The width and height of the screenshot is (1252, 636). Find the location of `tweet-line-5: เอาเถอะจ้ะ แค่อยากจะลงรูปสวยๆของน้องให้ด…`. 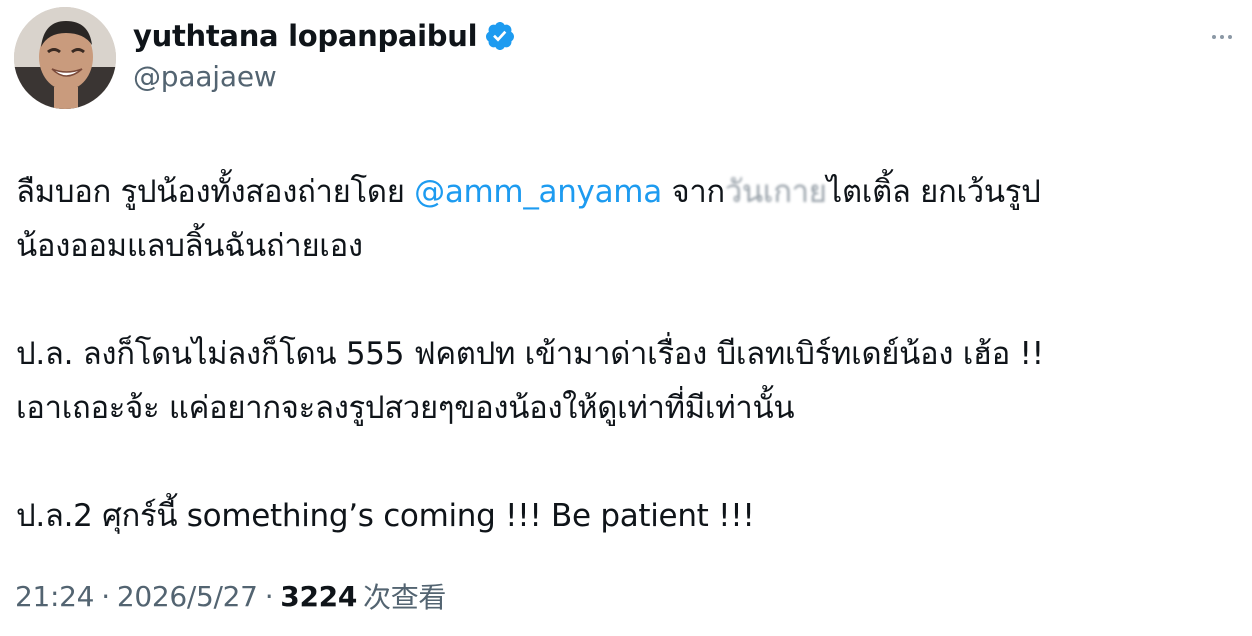

tweet-line-5: เอาเถอะจ้ะ แค่อยากจะลงรูปสวยๆของน้องให้ด… is located at coordinates (405, 408).